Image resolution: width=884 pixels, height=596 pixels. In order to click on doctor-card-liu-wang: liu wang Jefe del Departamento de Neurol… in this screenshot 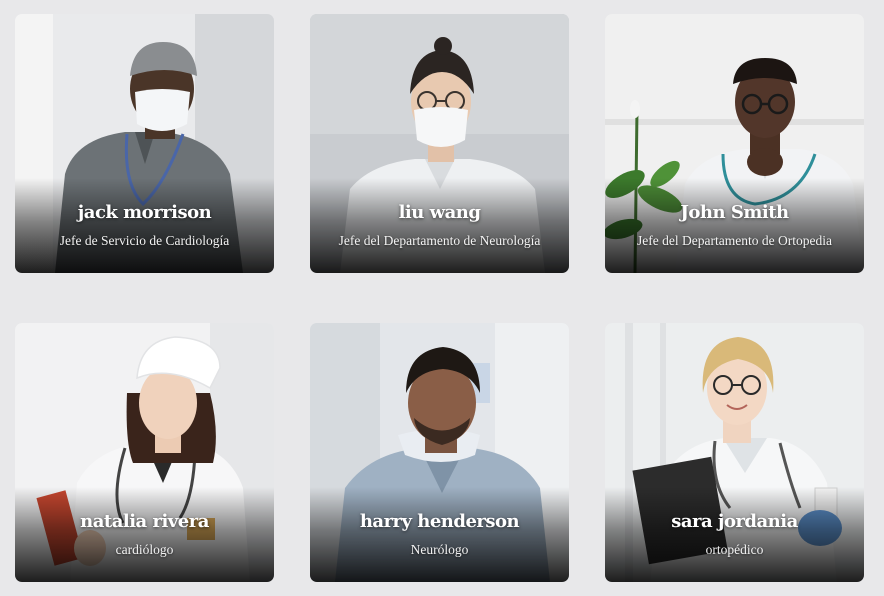, I will do `click(439, 143)`.